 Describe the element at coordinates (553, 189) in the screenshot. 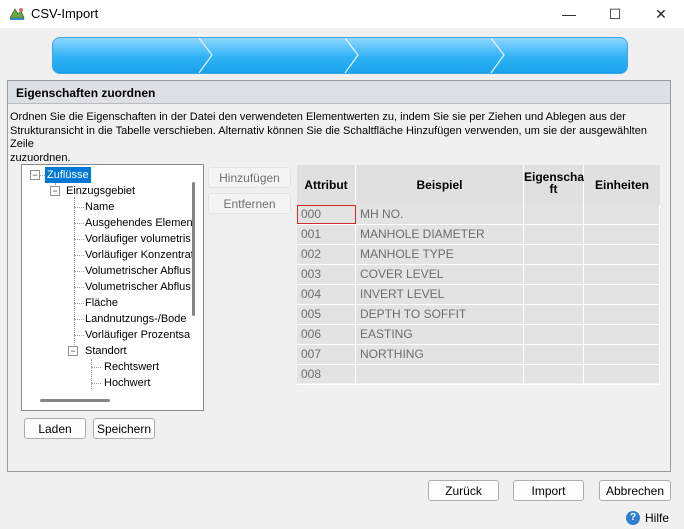

I see `column-header-property-line: ft` at that location.